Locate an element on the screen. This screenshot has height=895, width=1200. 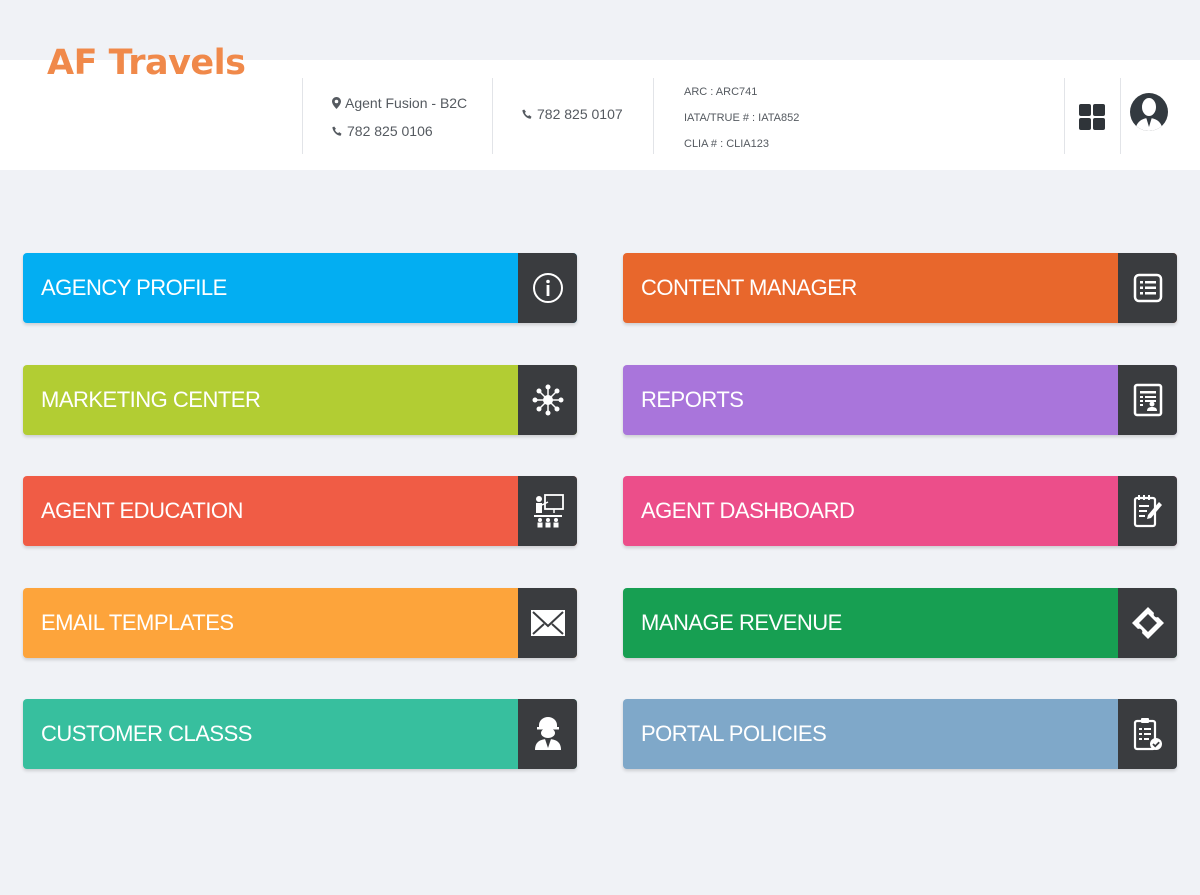
tile-manage-revenue: MANAGE REVENUE is located at coordinates (900, 622).